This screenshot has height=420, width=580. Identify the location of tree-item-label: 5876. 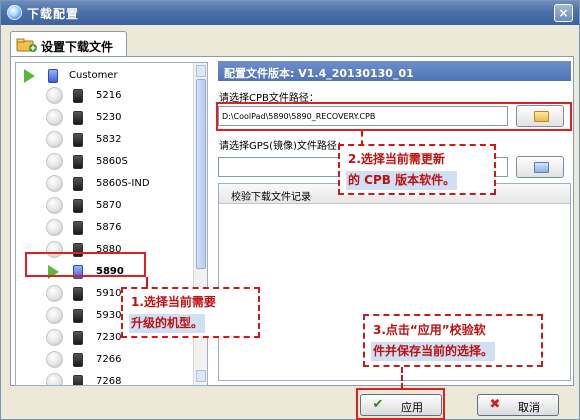
(109, 227).